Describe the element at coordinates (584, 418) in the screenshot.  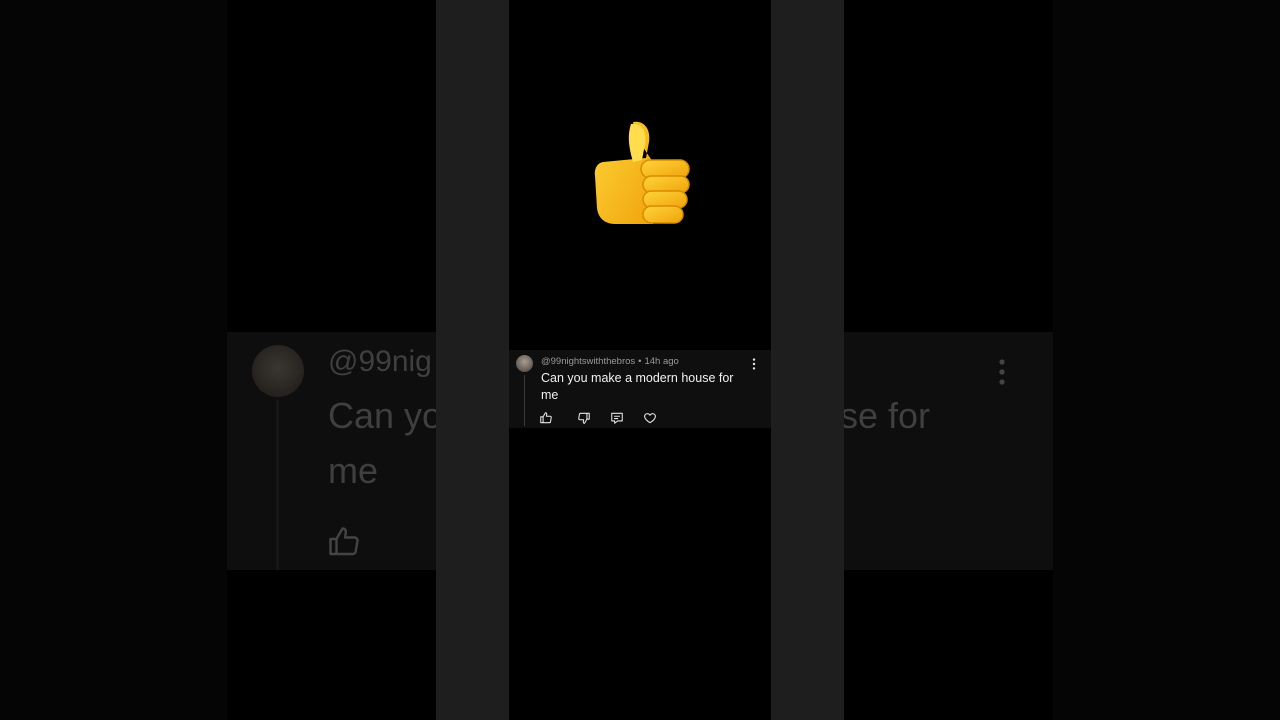
I see `thumbs-down-icon` at that location.